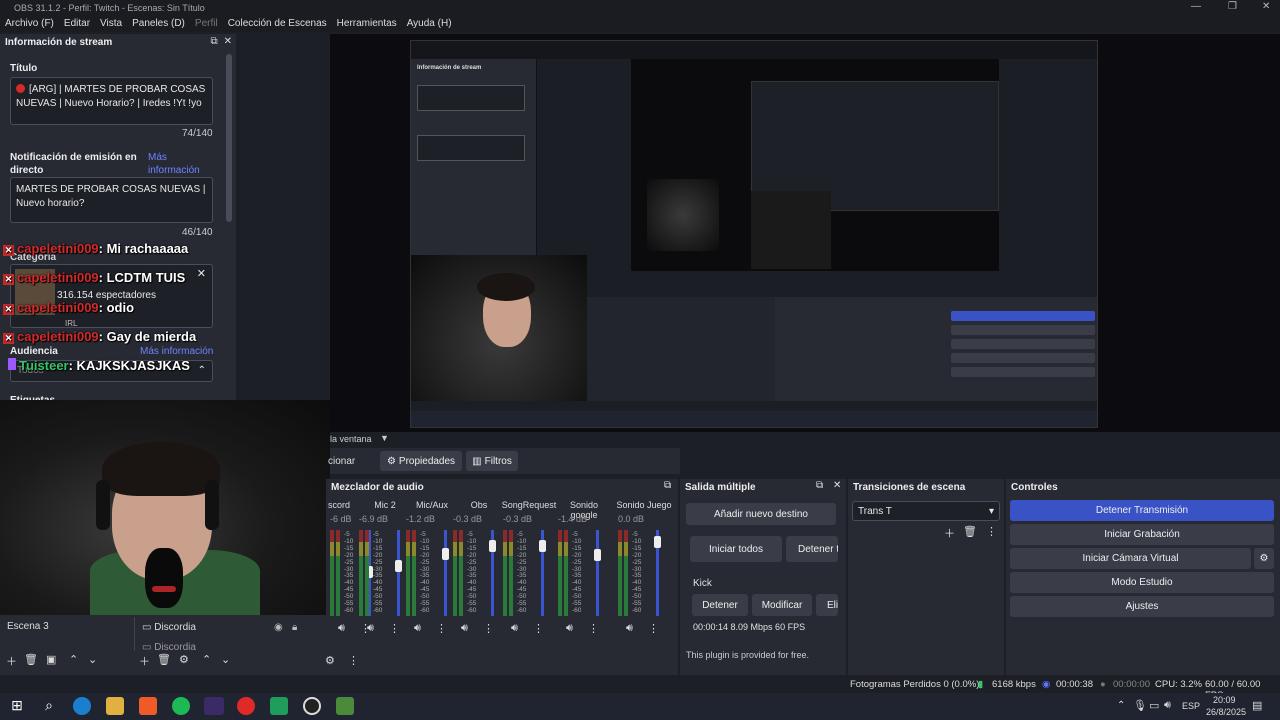 The width and height of the screenshot is (1280, 720). Describe the element at coordinates (277, 24) in the screenshot. I see `menu-scene-collection: Colección de Escenas` at that location.